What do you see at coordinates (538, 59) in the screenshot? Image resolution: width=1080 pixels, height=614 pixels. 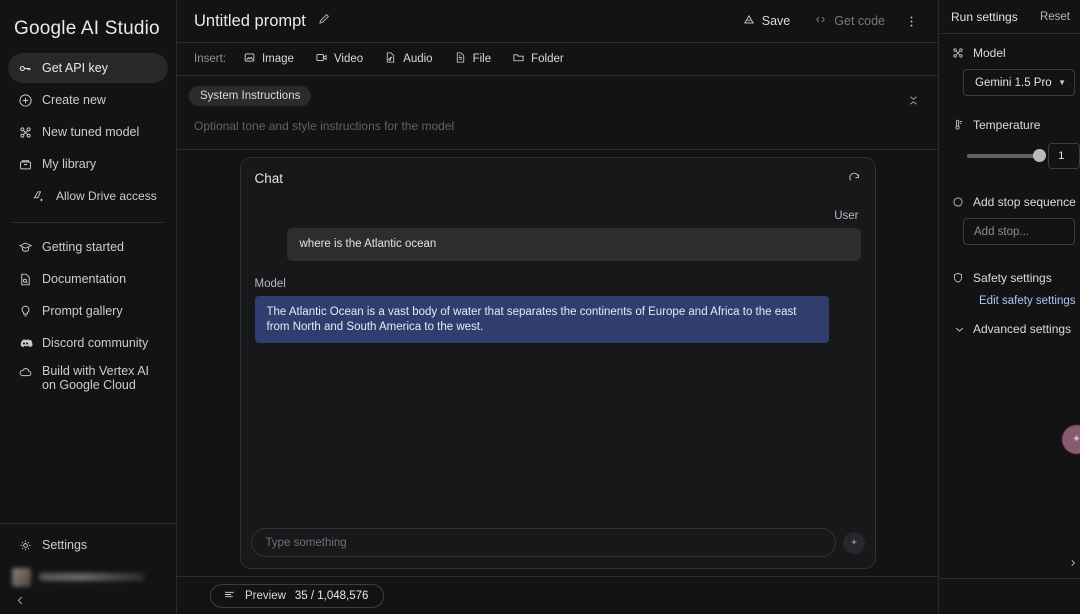 I see `insert-folder-button: Folder` at bounding box center [538, 59].